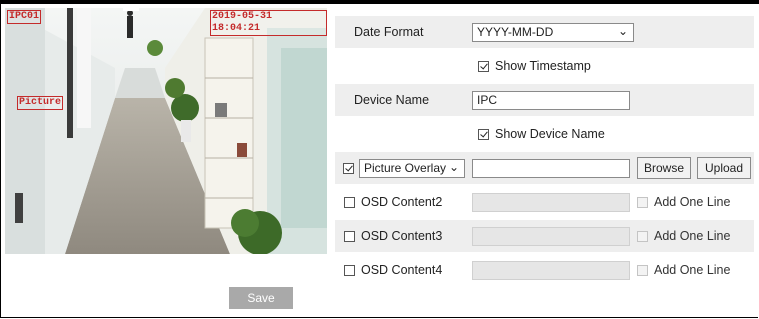 The height and width of the screenshot is (319, 759). What do you see at coordinates (551, 202) in the screenshot?
I see `osd-content2-input` at bounding box center [551, 202].